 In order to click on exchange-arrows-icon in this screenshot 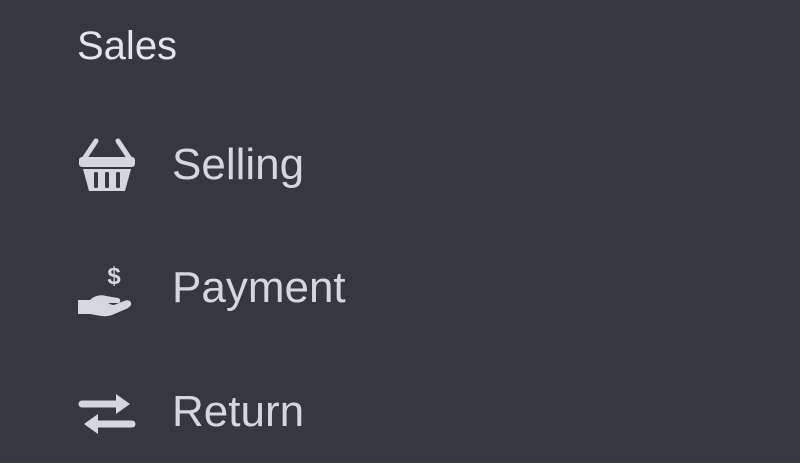, I will do `click(107, 412)`.